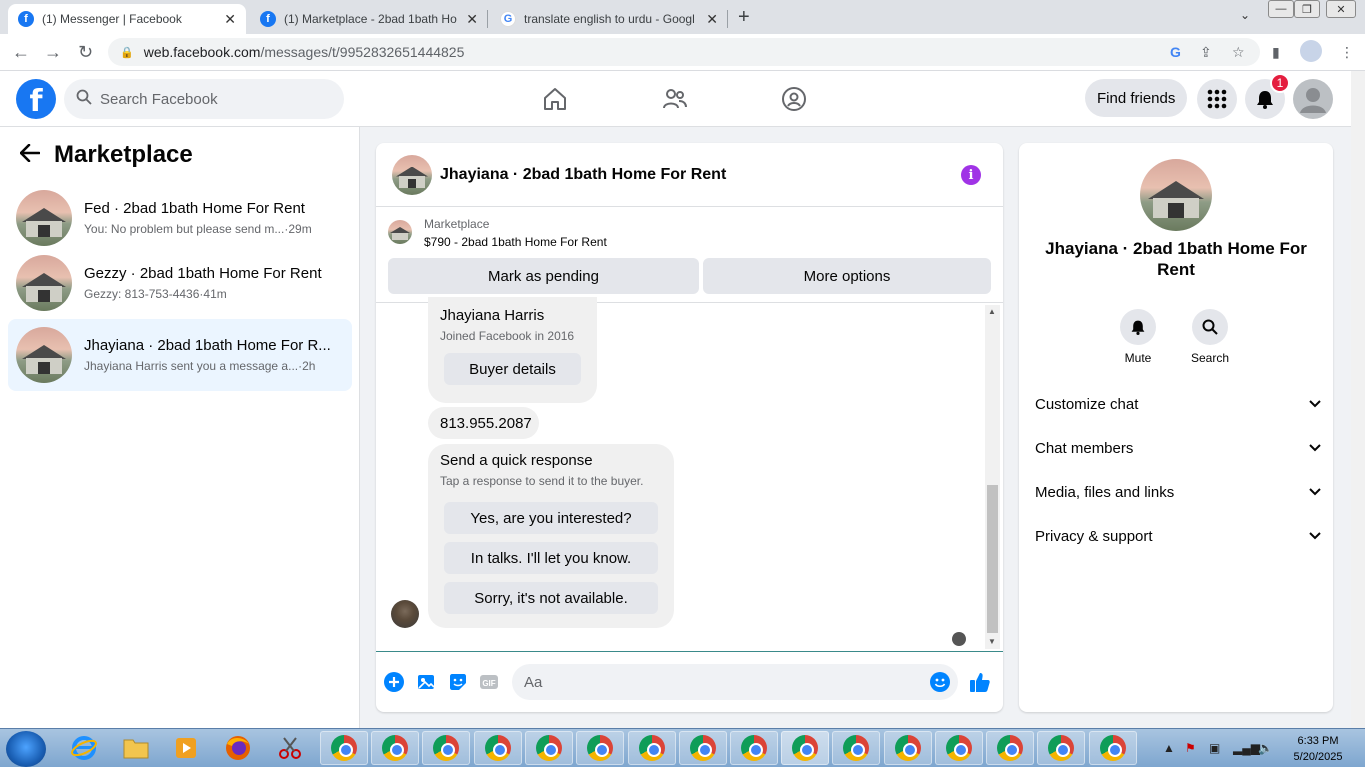 Image resolution: width=1365 pixels, height=767 pixels. What do you see at coordinates (1358, 399) in the screenshot?
I see `page-scrollbar` at bounding box center [1358, 399].